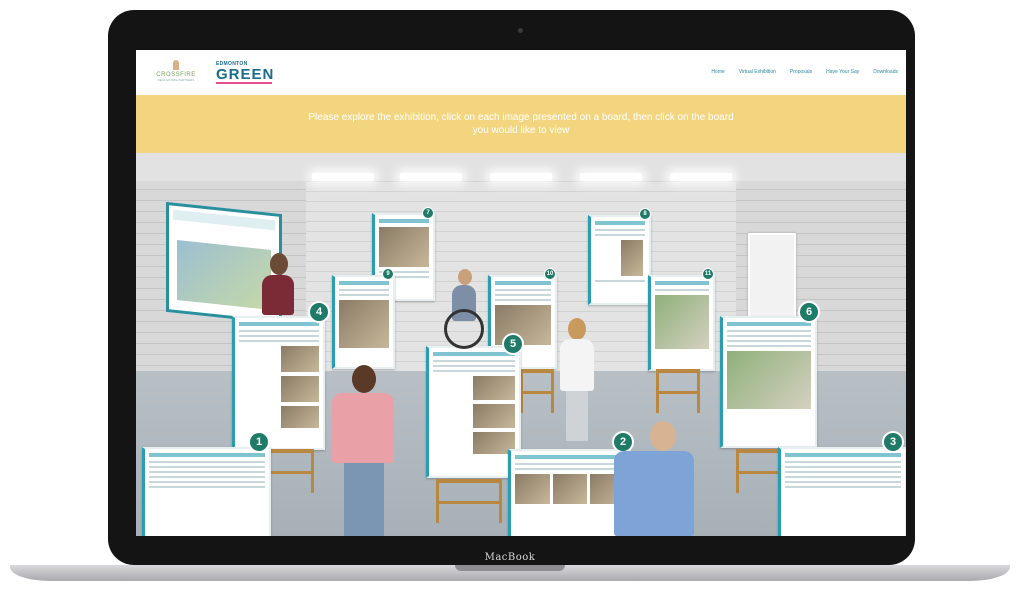 This screenshot has height=591, width=1020. Describe the element at coordinates (645, 214) in the screenshot. I see `board-number-badge: 8` at that location.